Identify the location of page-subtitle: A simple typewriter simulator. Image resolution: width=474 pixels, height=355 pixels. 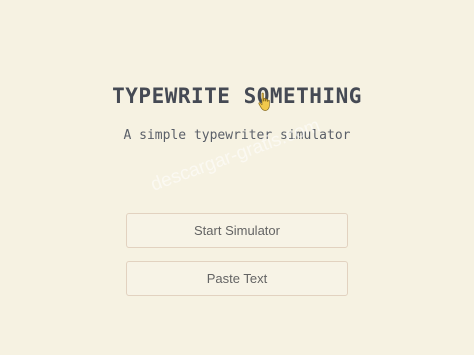
(237, 135).